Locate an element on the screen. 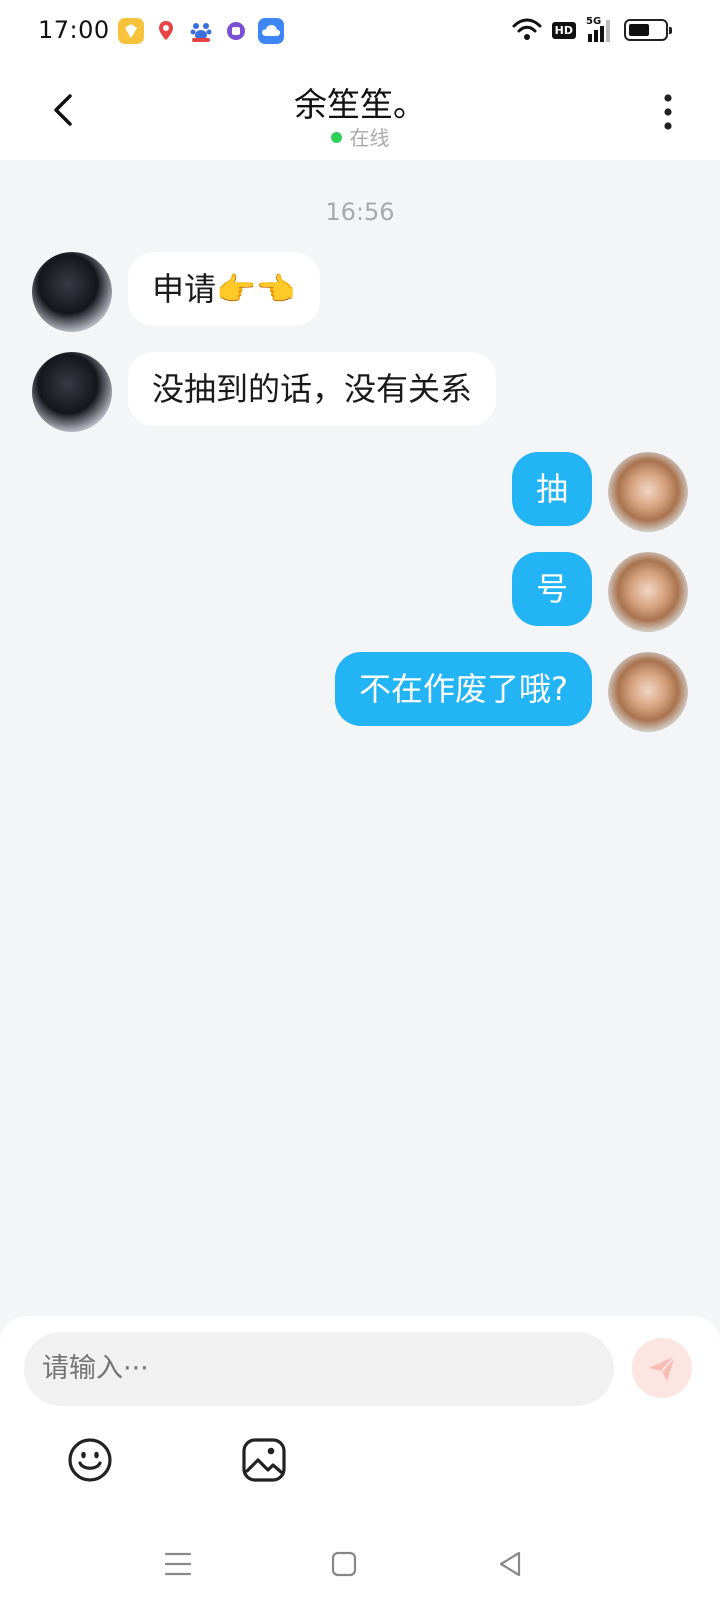 Image resolution: width=720 pixels, height=1612 pixels. image-icon is located at coordinates (264, 1460).